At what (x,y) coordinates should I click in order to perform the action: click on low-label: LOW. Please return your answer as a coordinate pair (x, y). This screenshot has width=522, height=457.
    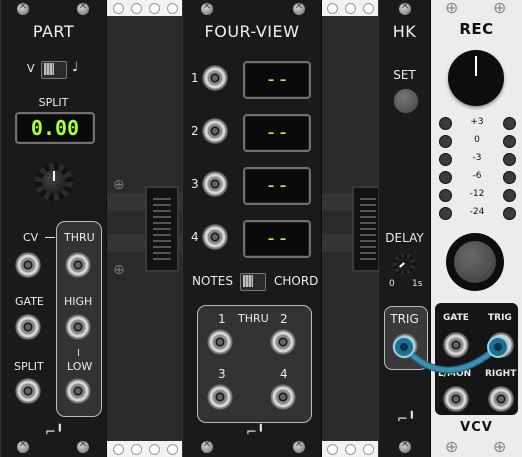
    Looking at the image, I should click on (80, 366).